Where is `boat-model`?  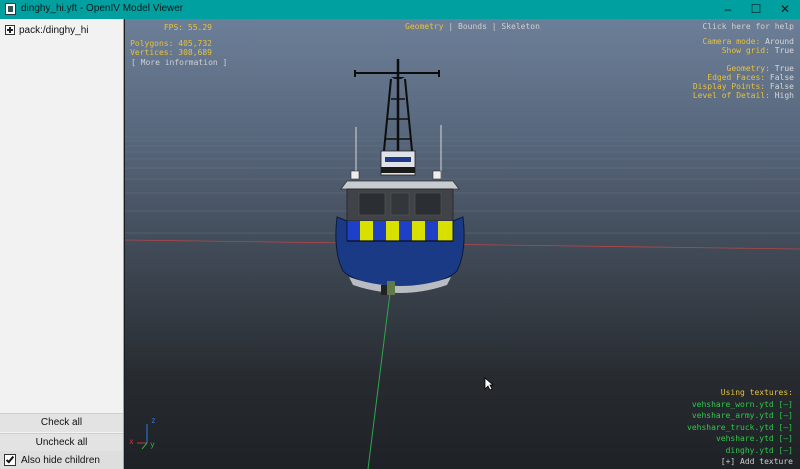 boat-model is located at coordinates (400, 177).